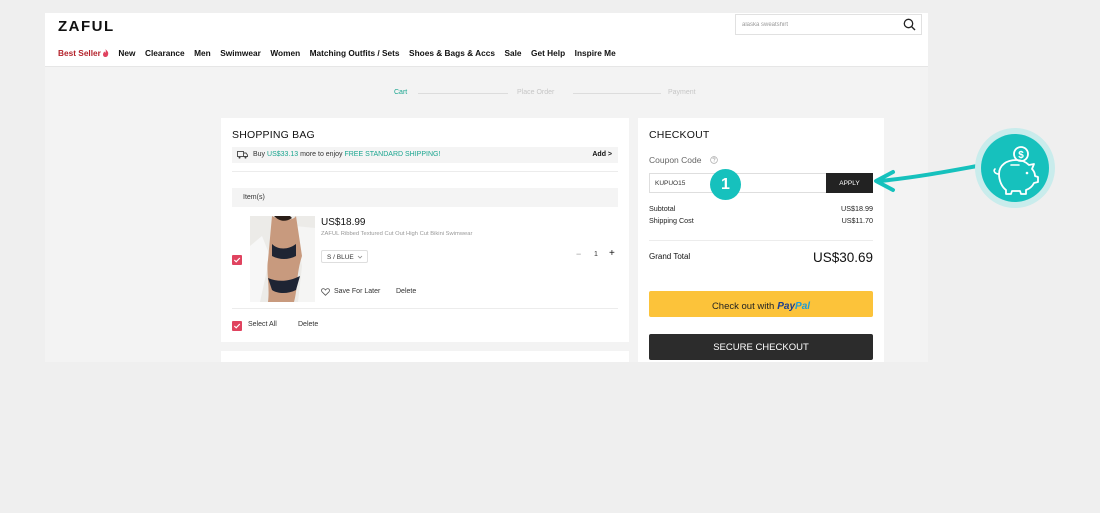  What do you see at coordinates (165, 53) in the screenshot?
I see `nav-item-clearance: Clearance` at bounding box center [165, 53].